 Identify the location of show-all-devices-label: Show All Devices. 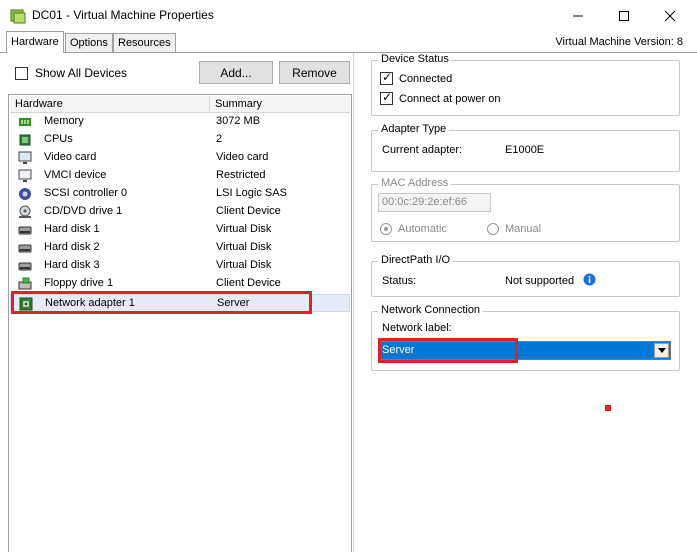
(81, 73).